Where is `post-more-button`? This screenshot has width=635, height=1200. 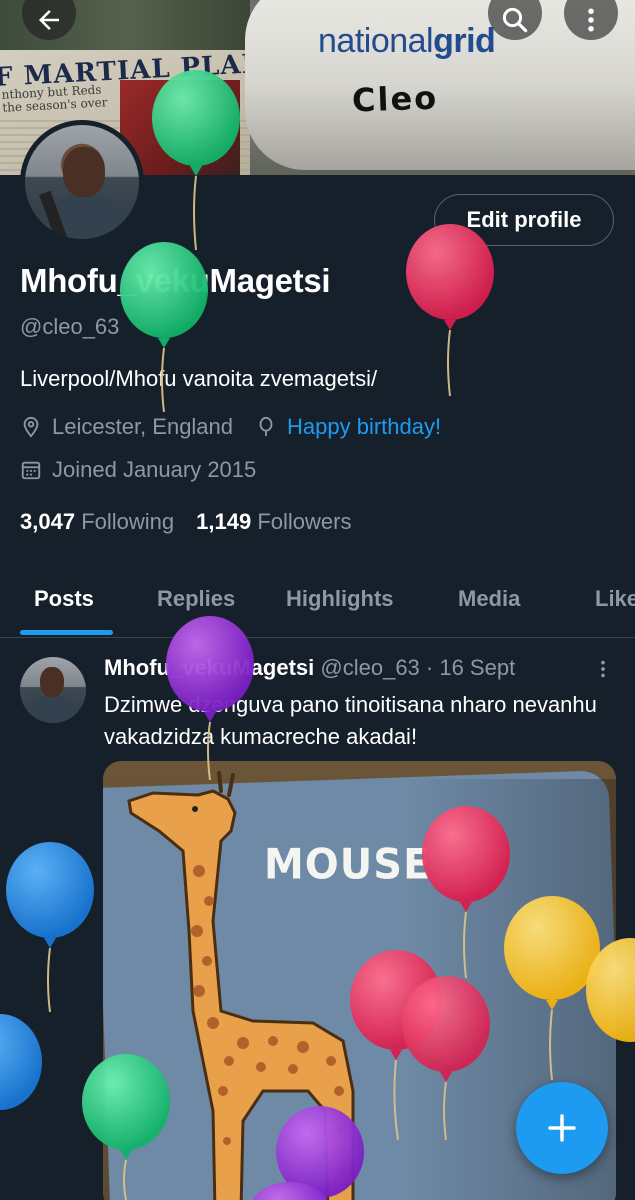
post-more-button is located at coordinates (603, 671).